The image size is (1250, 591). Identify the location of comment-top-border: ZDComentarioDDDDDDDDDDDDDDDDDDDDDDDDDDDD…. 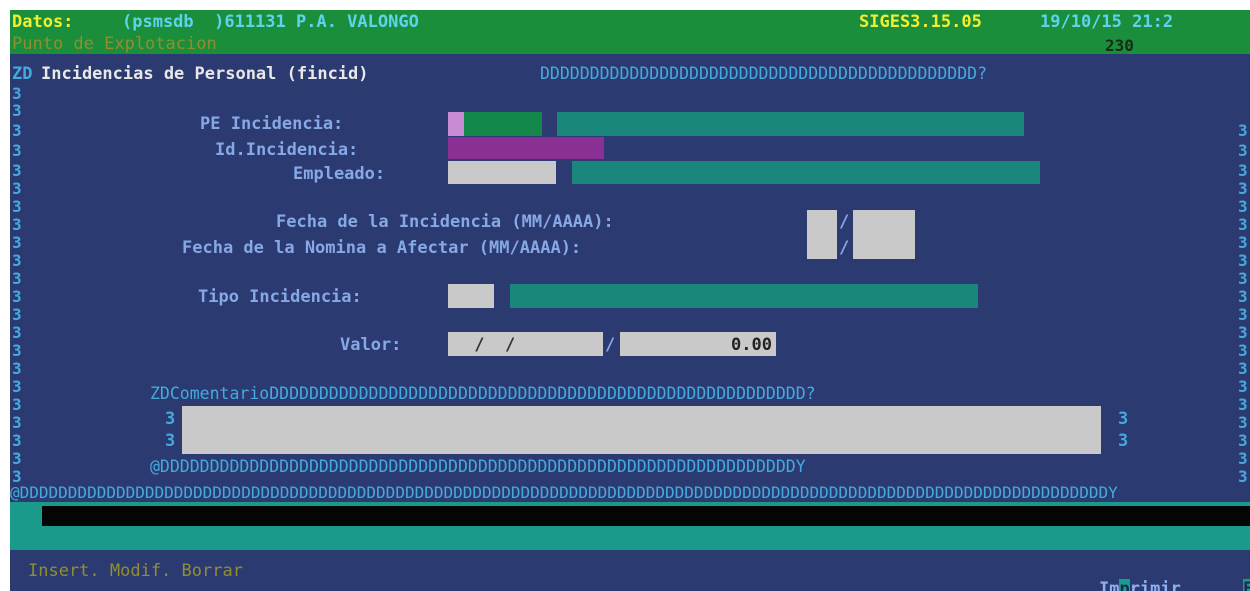
(483, 393).